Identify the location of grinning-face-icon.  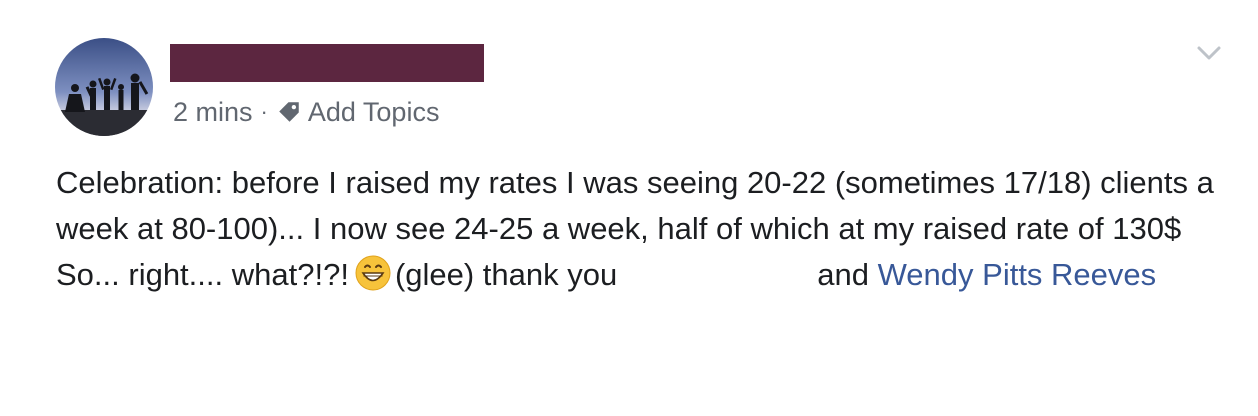
(373, 273).